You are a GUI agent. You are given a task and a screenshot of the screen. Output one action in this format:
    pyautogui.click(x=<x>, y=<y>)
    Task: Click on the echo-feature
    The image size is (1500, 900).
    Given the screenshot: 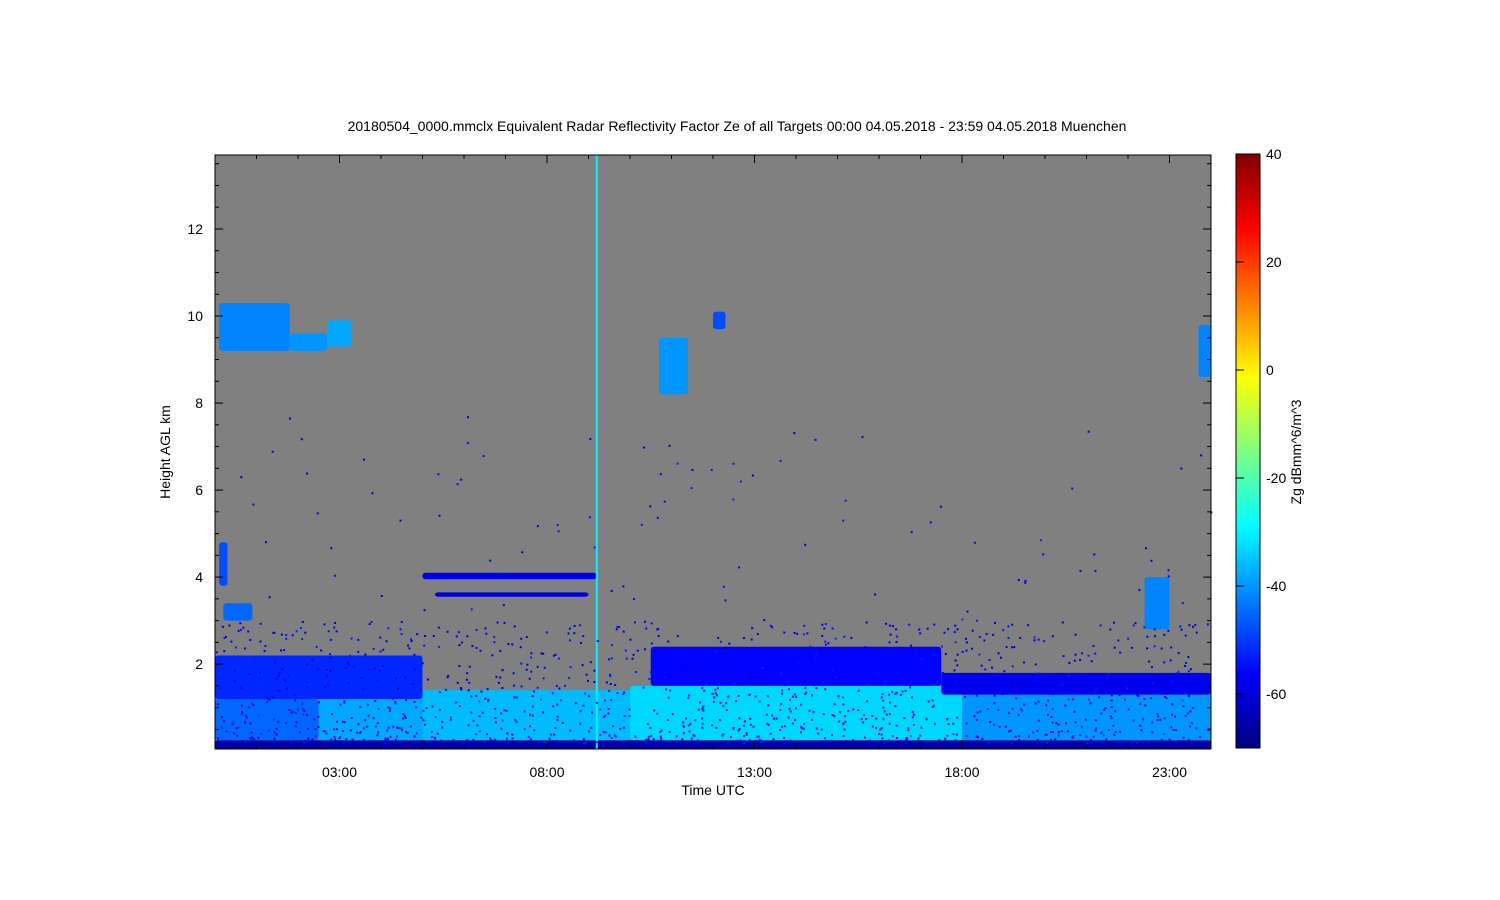 What is the action you would take?
    pyautogui.click(x=674, y=366)
    